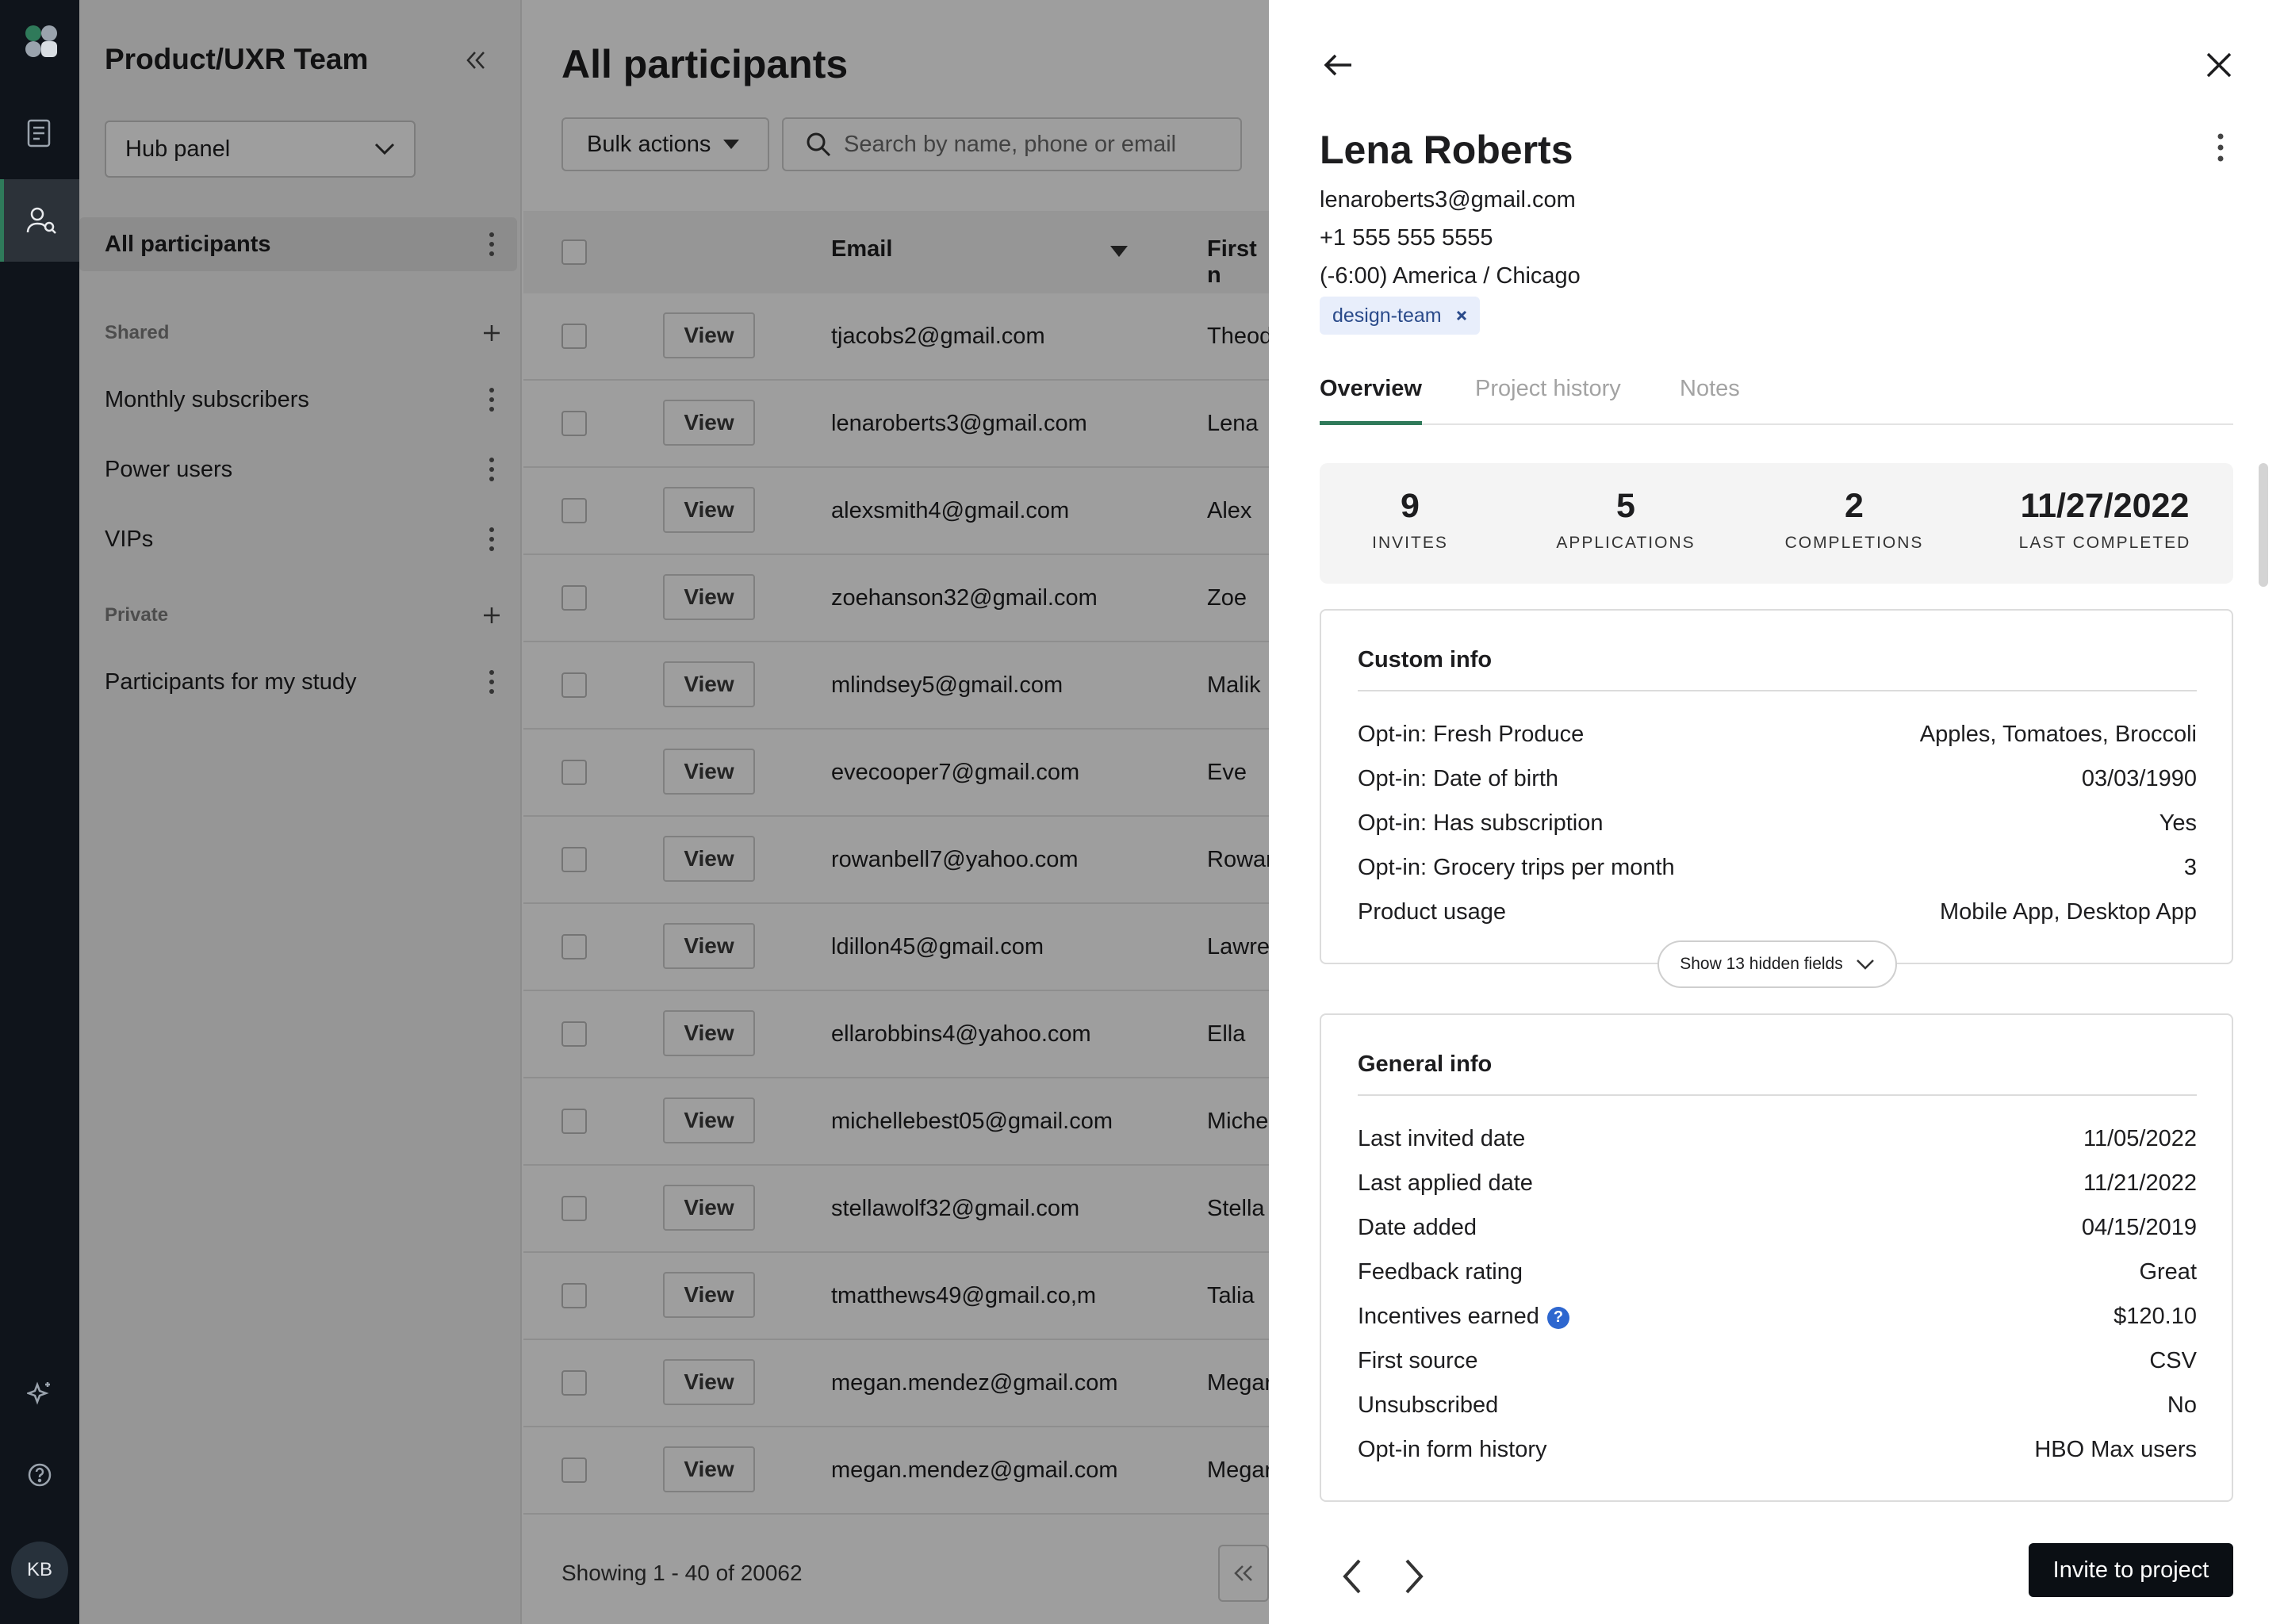 The width and height of the screenshot is (2284, 1624). What do you see at coordinates (2058, 734) in the screenshot?
I see `field-value: Apples, Tomatoes, Broccoli` at bounding box center [2058, 734].